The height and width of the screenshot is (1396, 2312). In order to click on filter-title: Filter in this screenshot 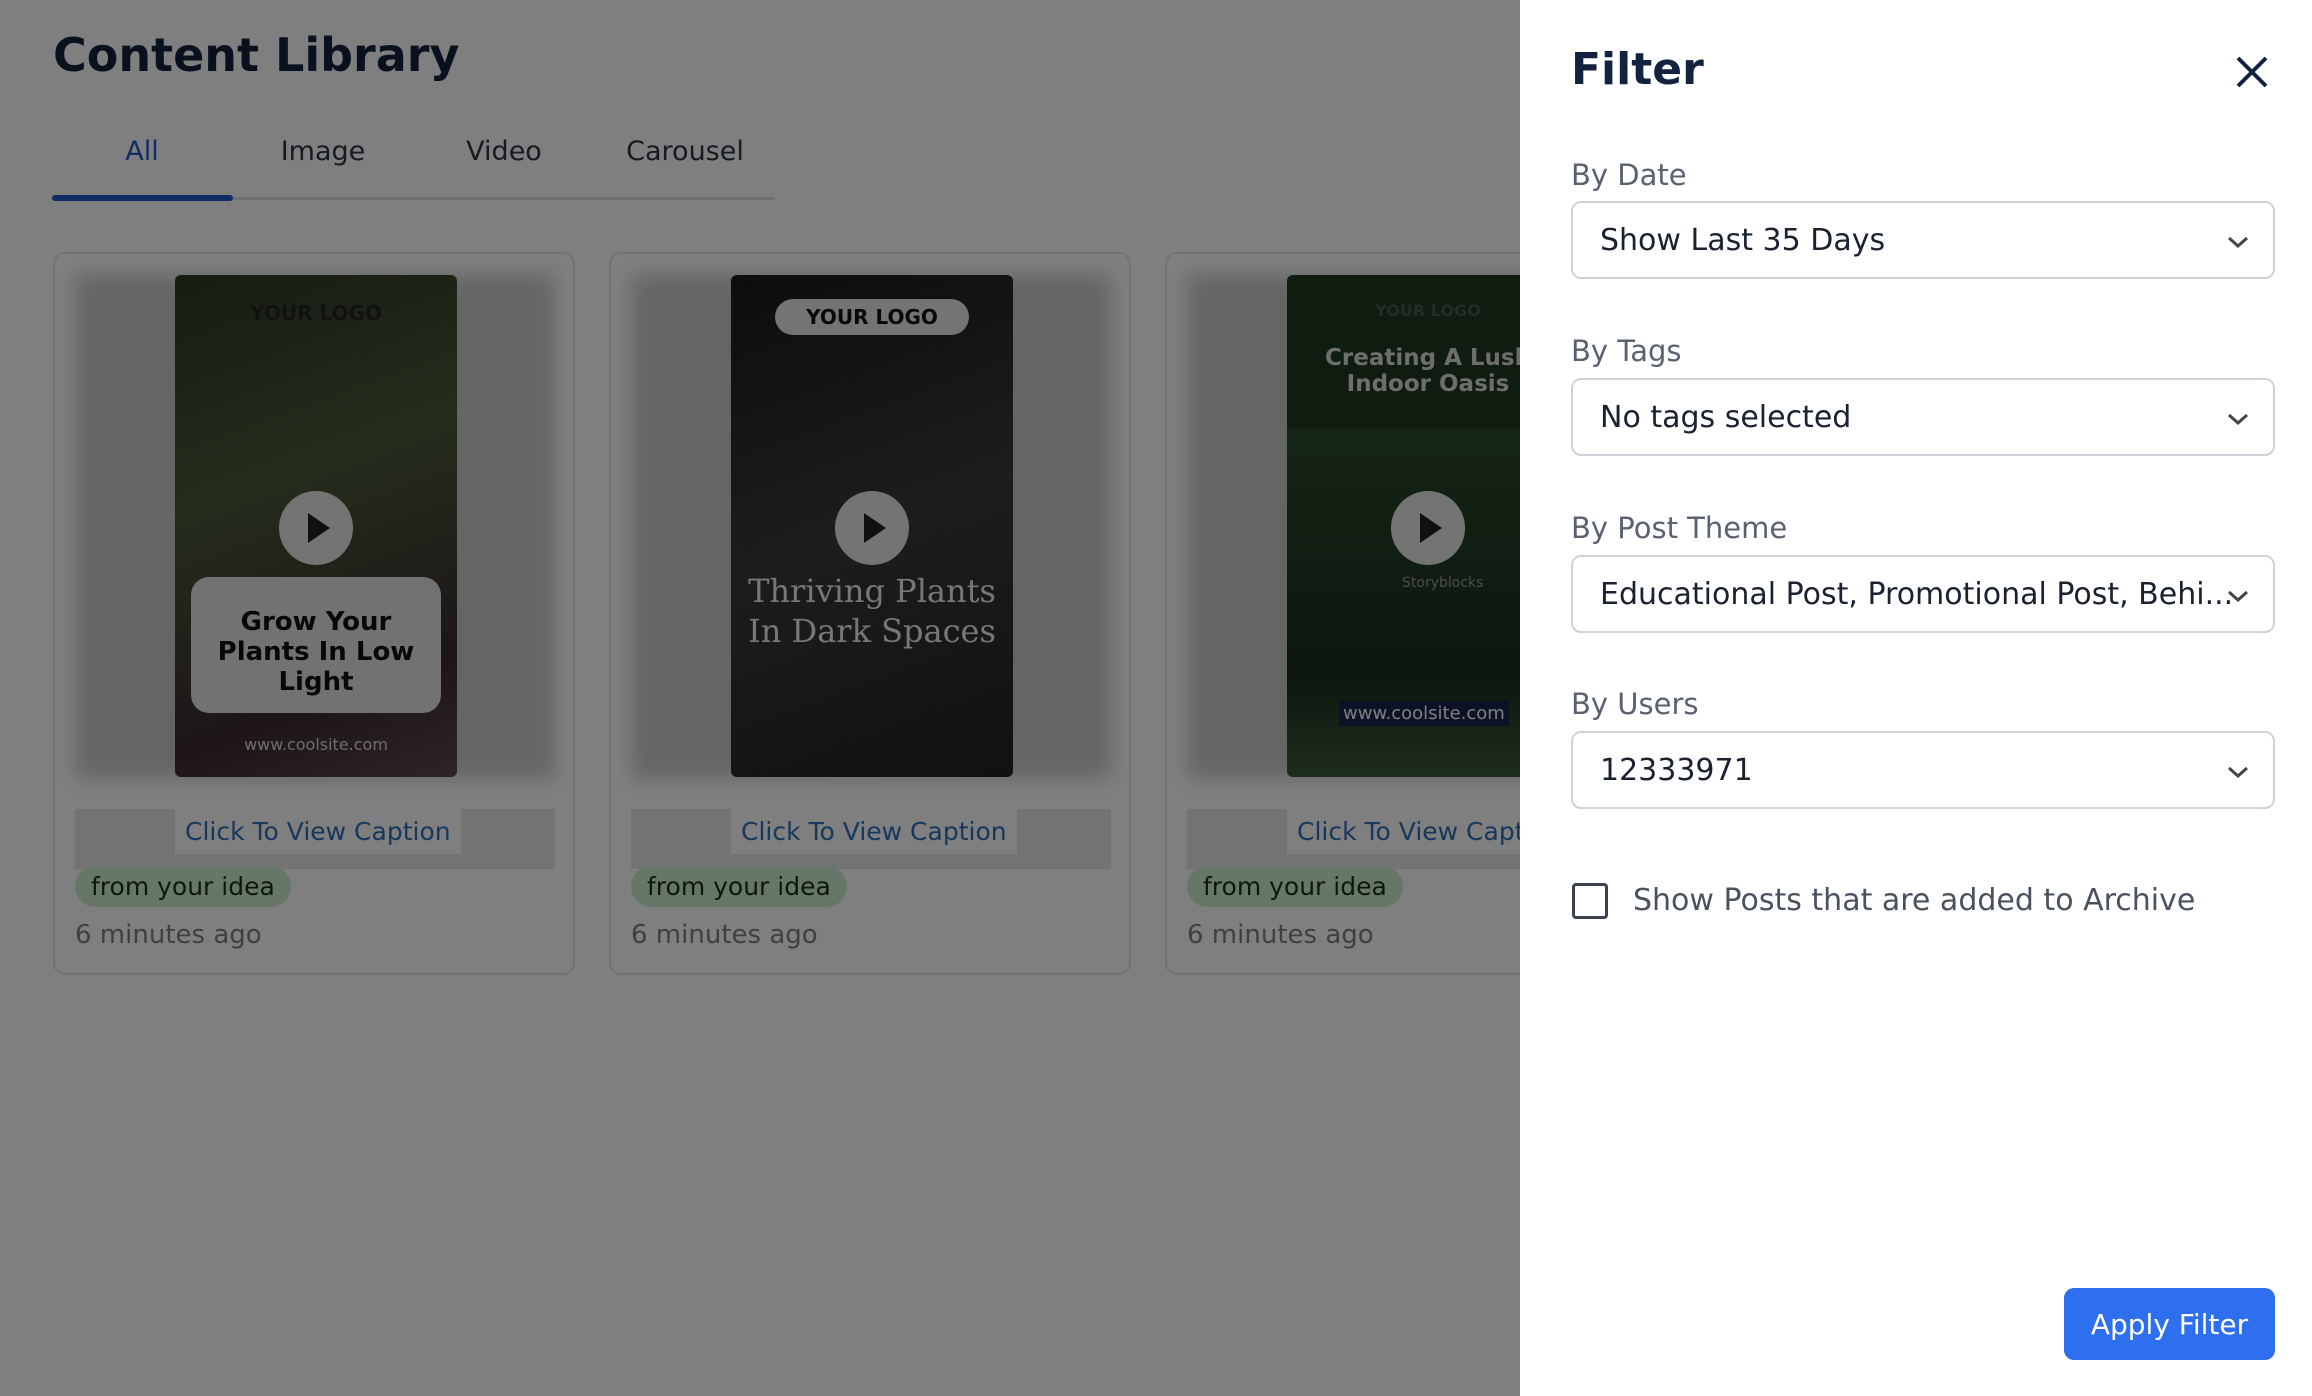, I will do `click(1637, 69)`.